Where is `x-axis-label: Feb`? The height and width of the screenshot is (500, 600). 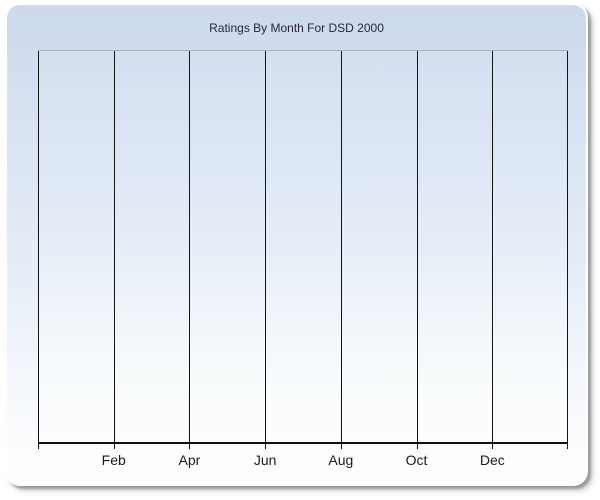 x-axis-label: Feb is located at coordinates (113, 460).